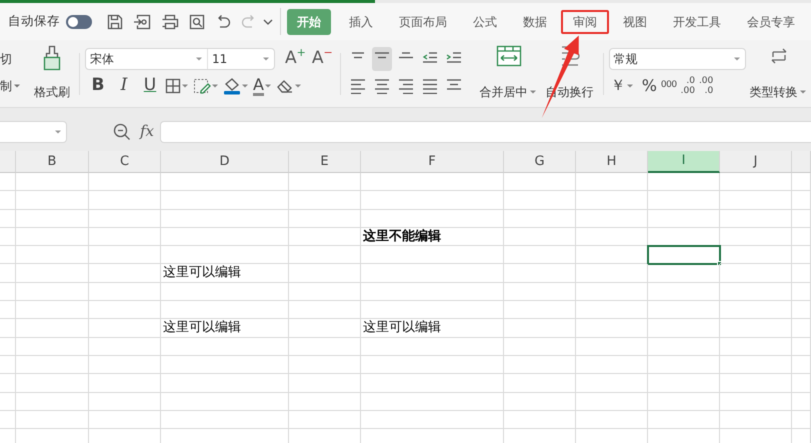 This screenshot has height=443, width=811. I want to click on decimal-button: .0 .00, so click(687, 86).